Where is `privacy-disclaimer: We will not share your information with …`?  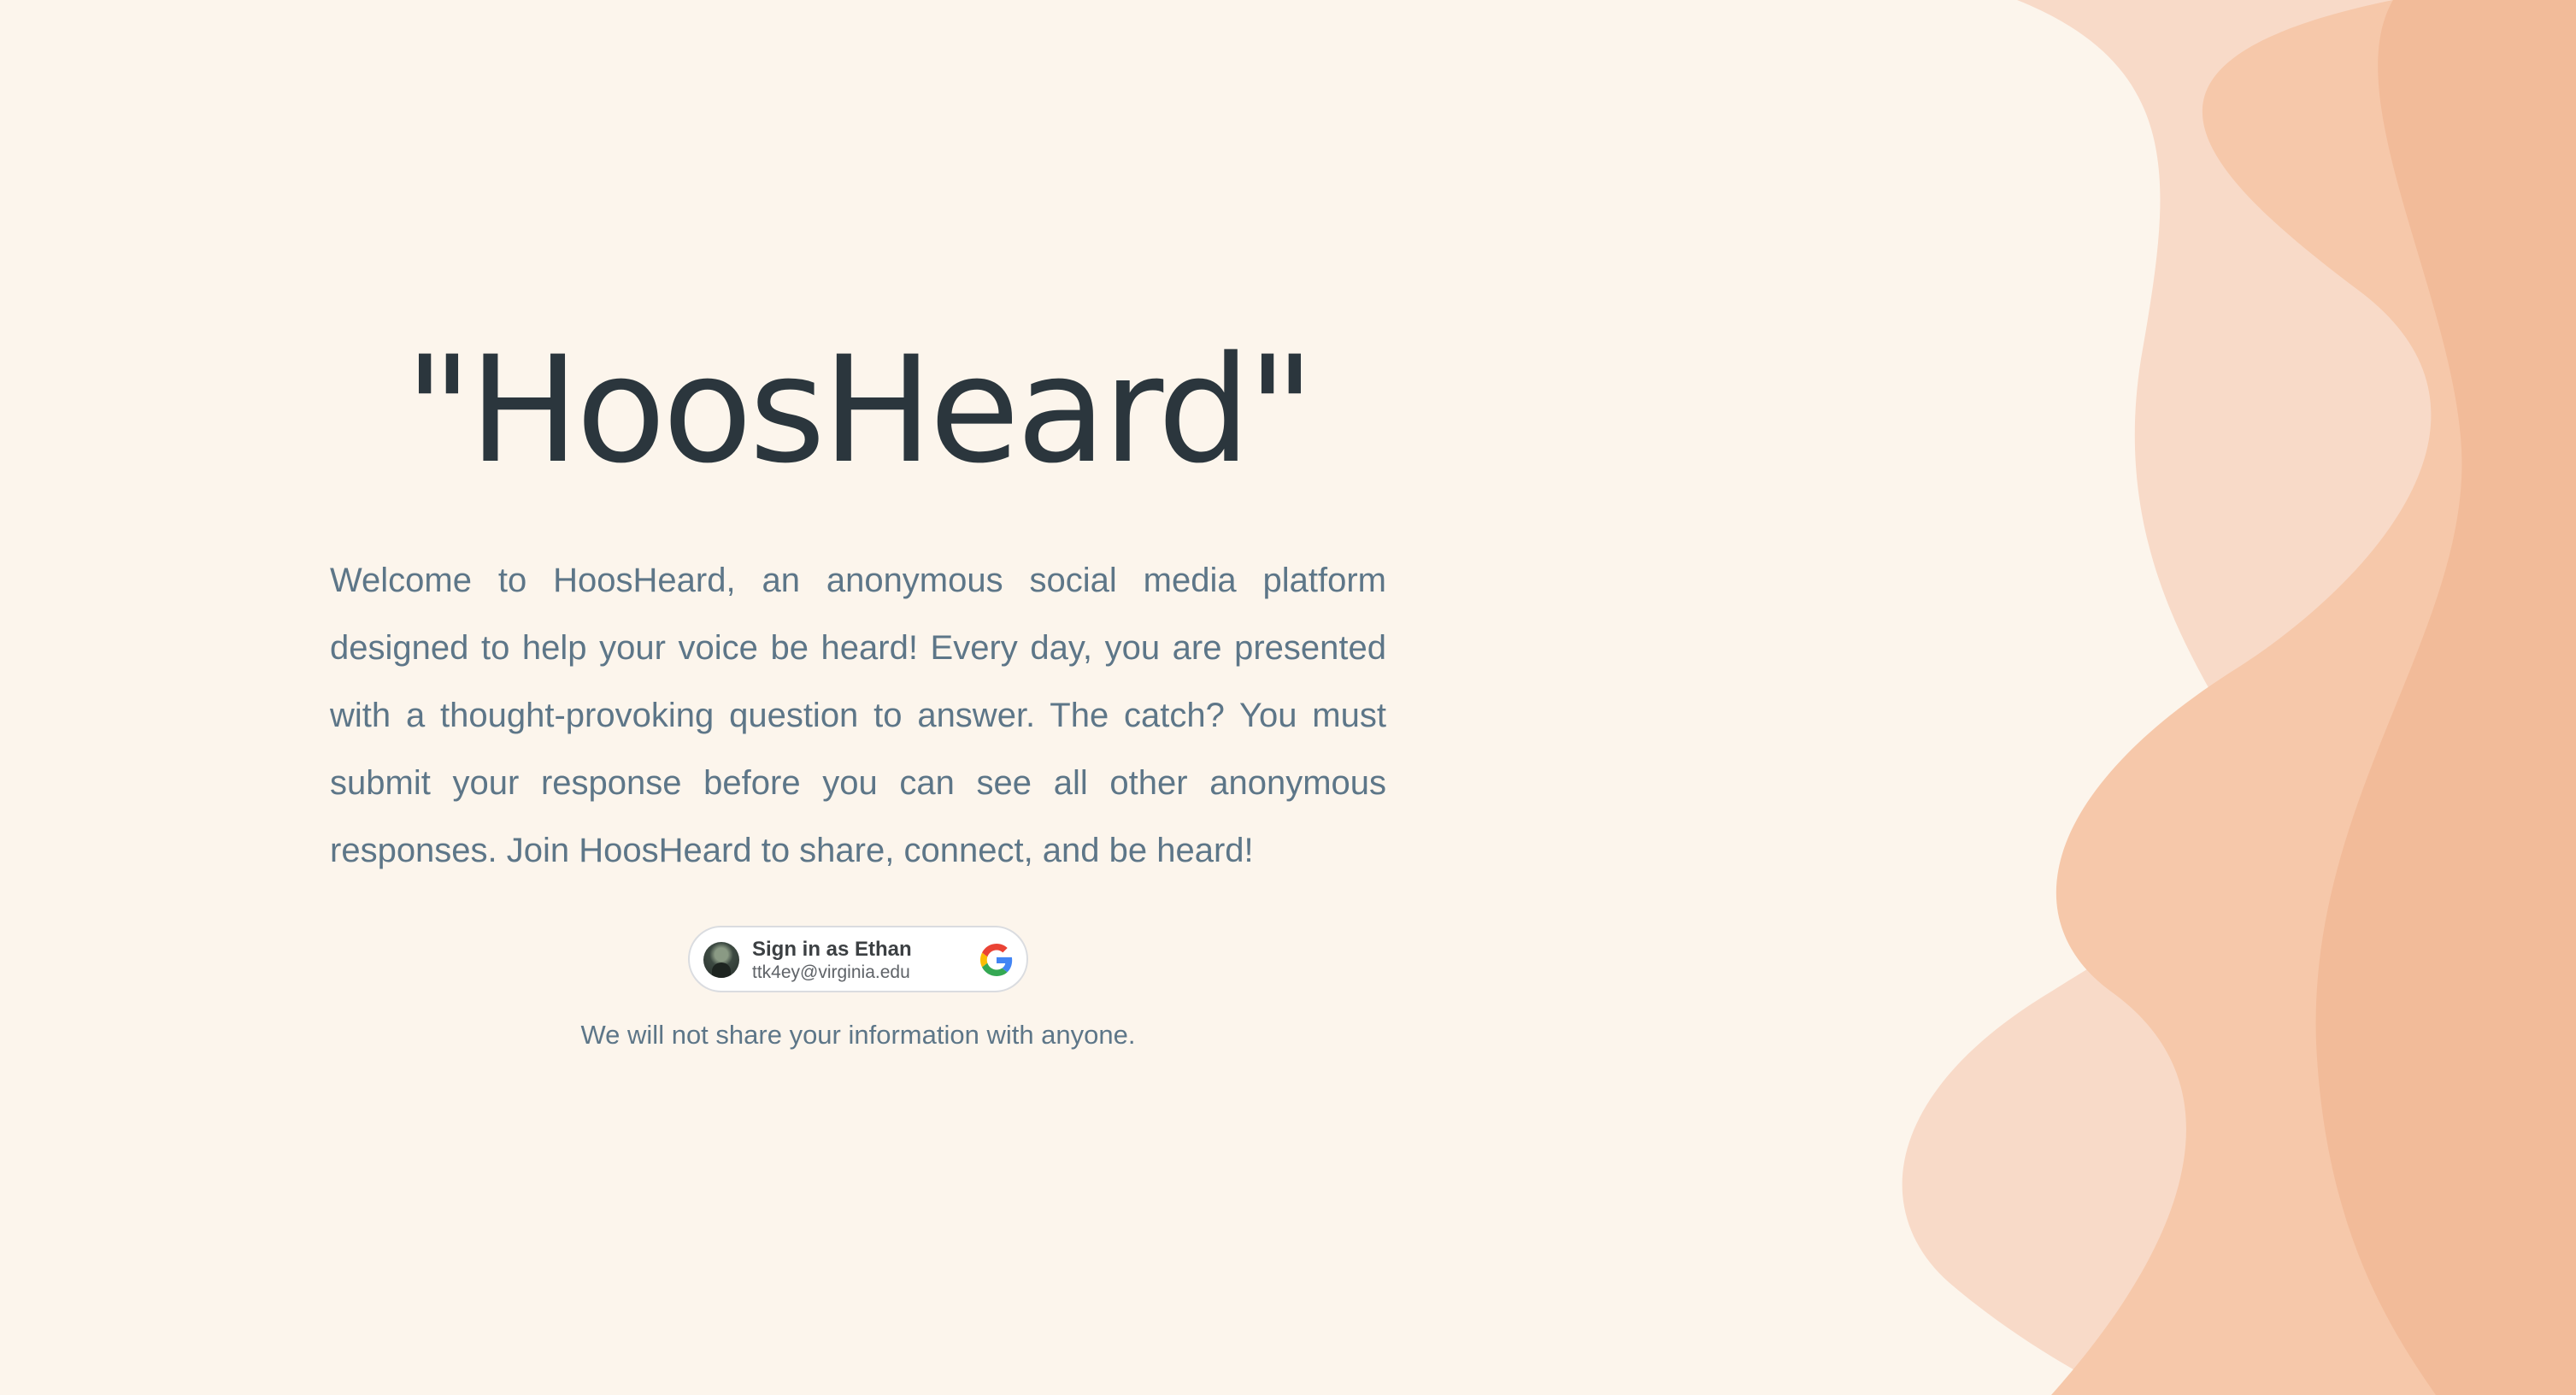
privacy-disclaimer: We will not share your information with … is located at coordinates (858, 1035).